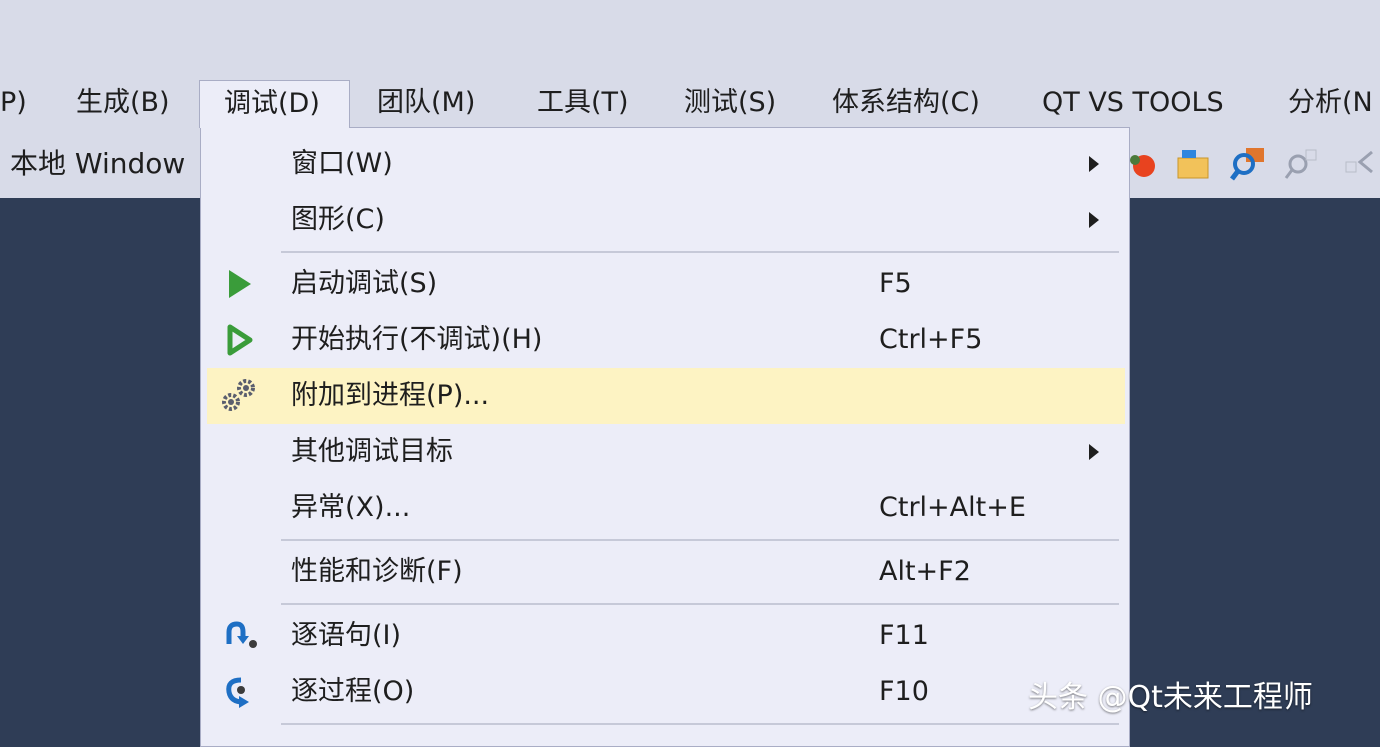  Describe the element at coordinates (583, 103) in the screenshot. I see `menu-tools: 工具(T)` at that location.